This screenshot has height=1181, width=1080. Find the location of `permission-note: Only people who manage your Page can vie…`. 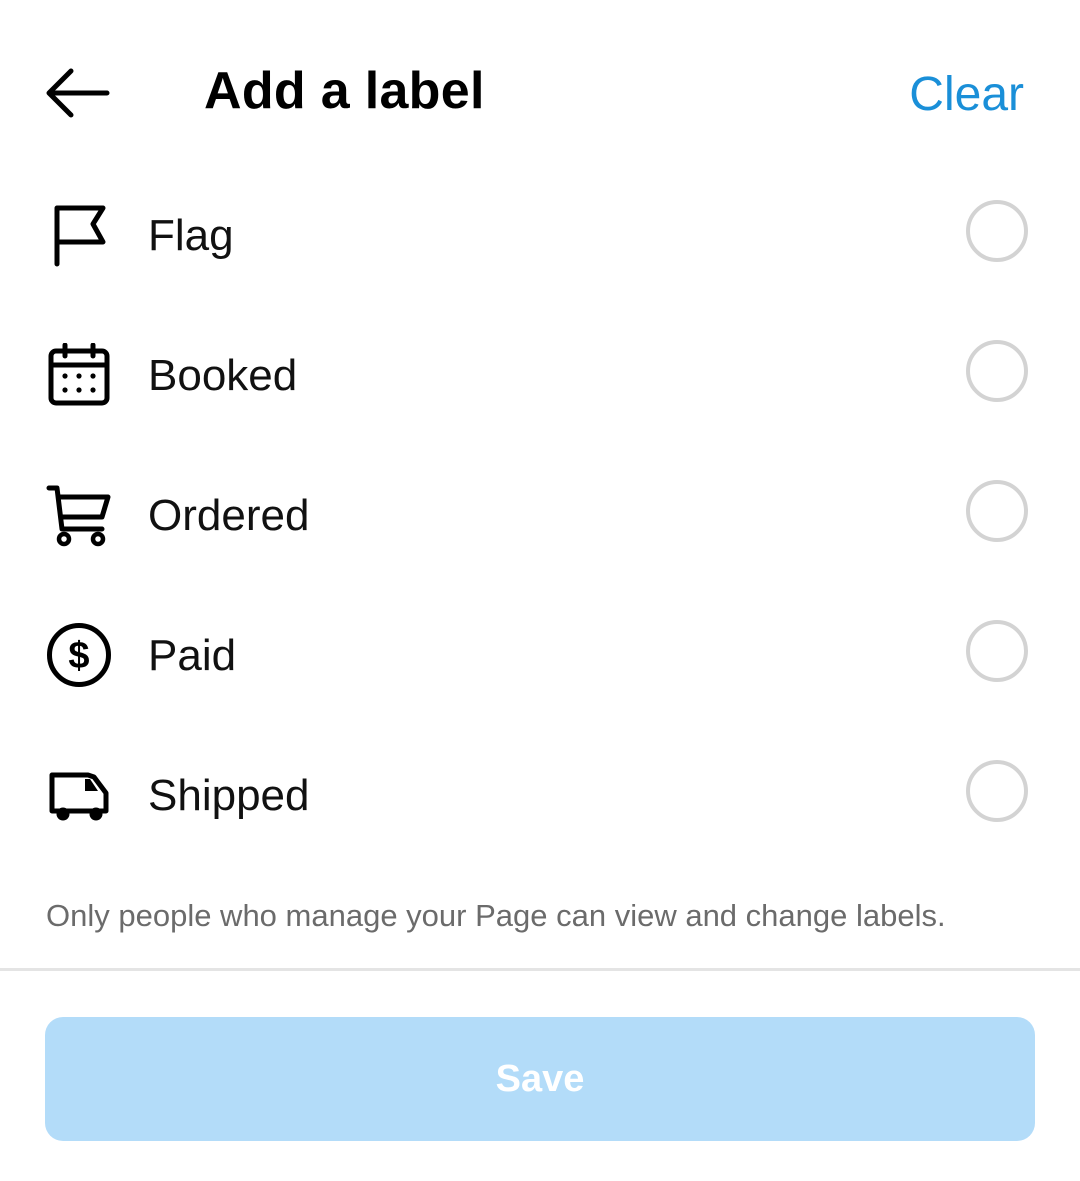

permission-note: Only people who manage your Page can vie… is located at coordinates (496, 915).